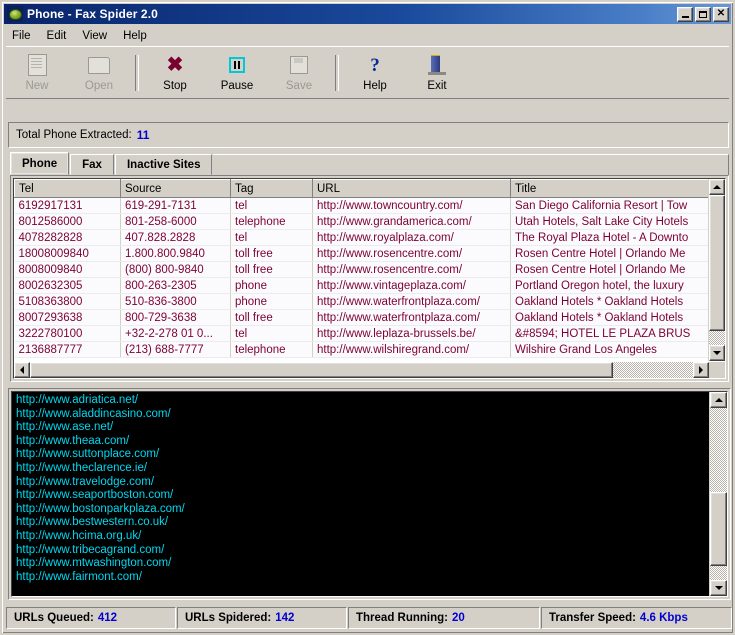 The height and width of the screenshot is (635, 735). I want to click on column-header-url: URL, so click(411, 188).